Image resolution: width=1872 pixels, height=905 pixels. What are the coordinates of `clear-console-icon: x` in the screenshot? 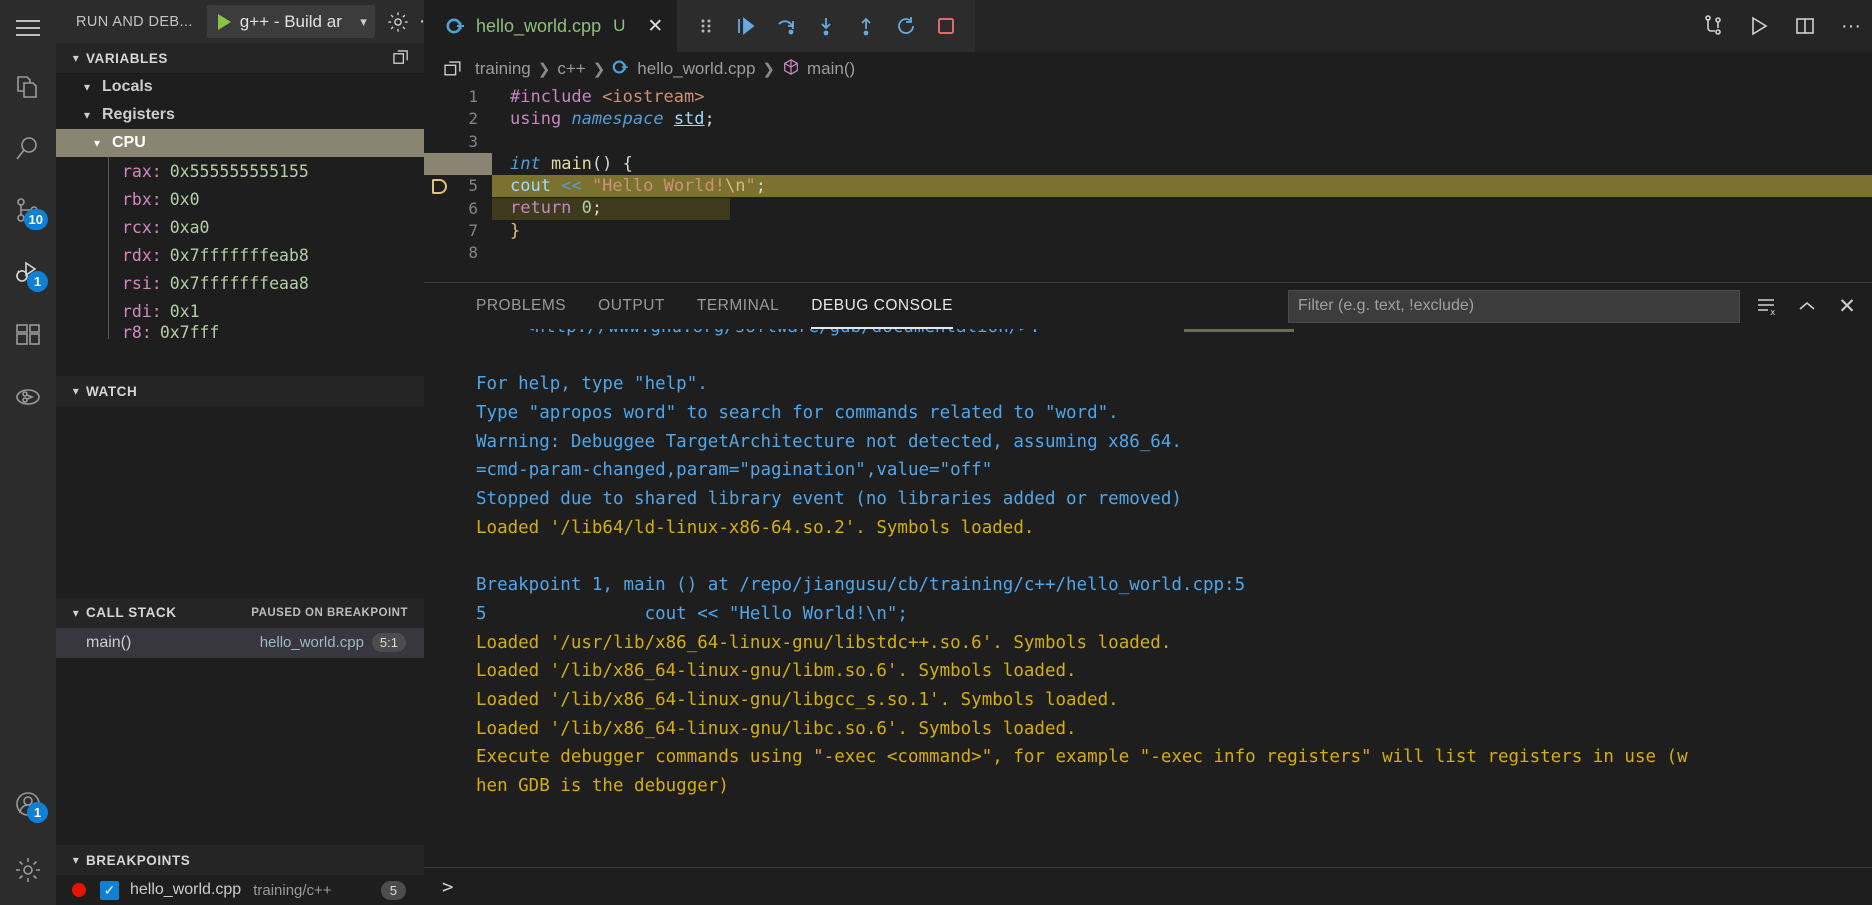 It's located at (1767, 306).